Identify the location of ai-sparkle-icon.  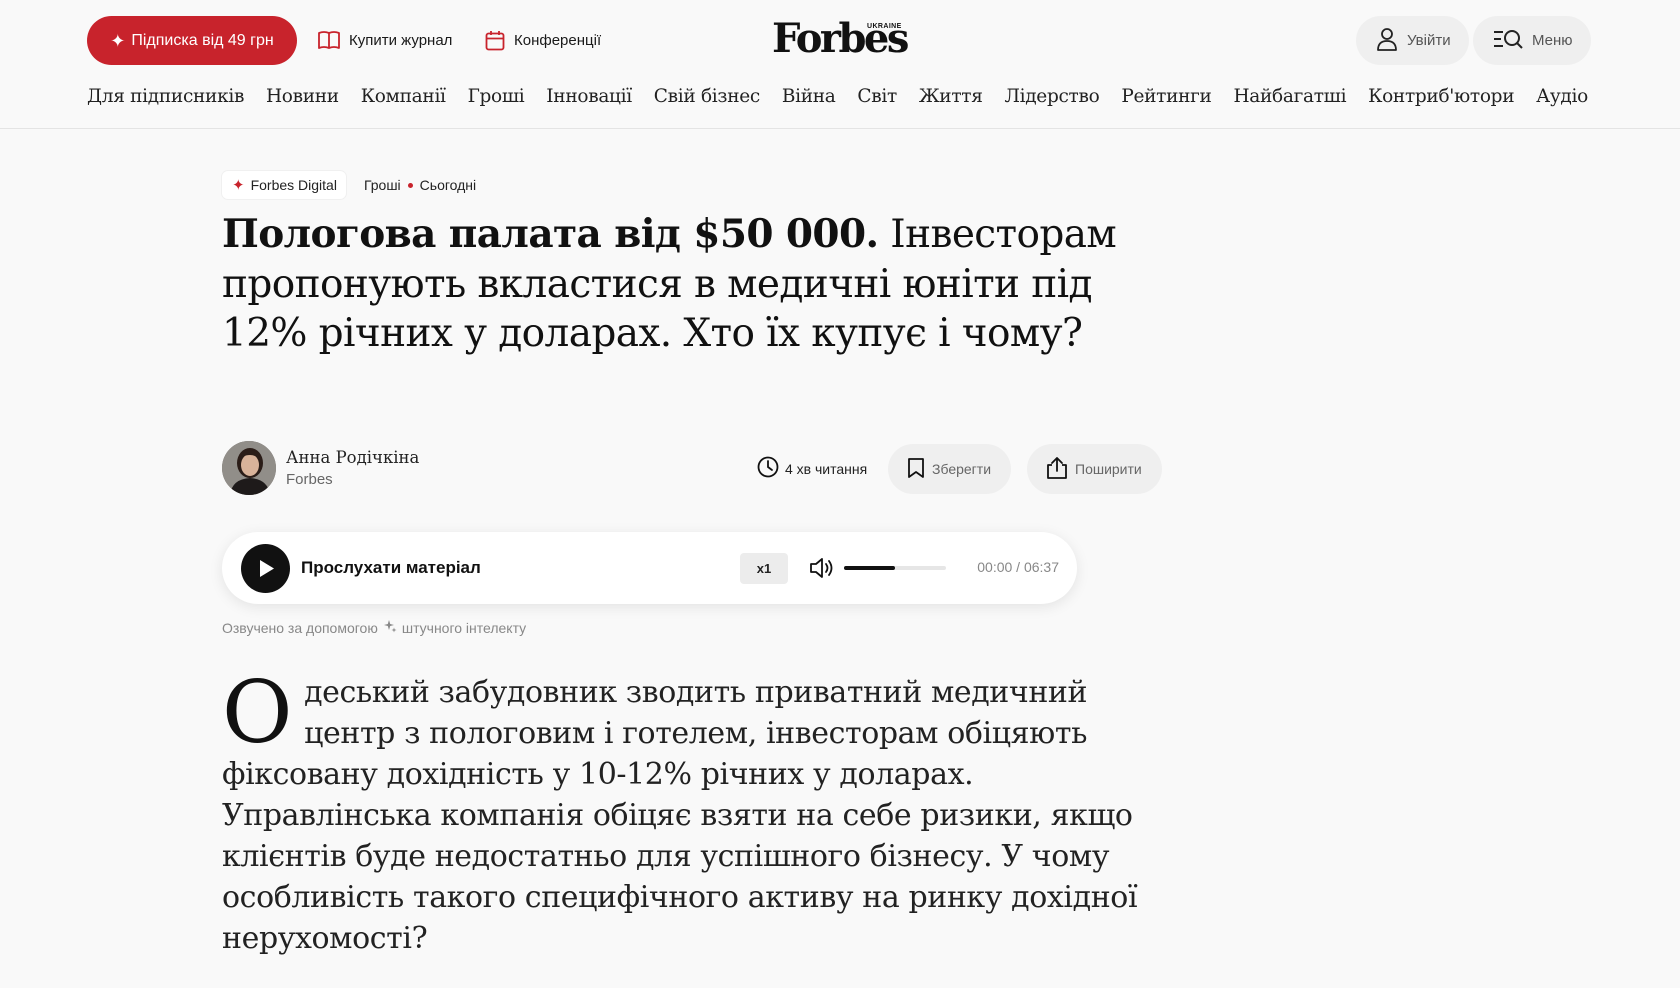
(390, 627).